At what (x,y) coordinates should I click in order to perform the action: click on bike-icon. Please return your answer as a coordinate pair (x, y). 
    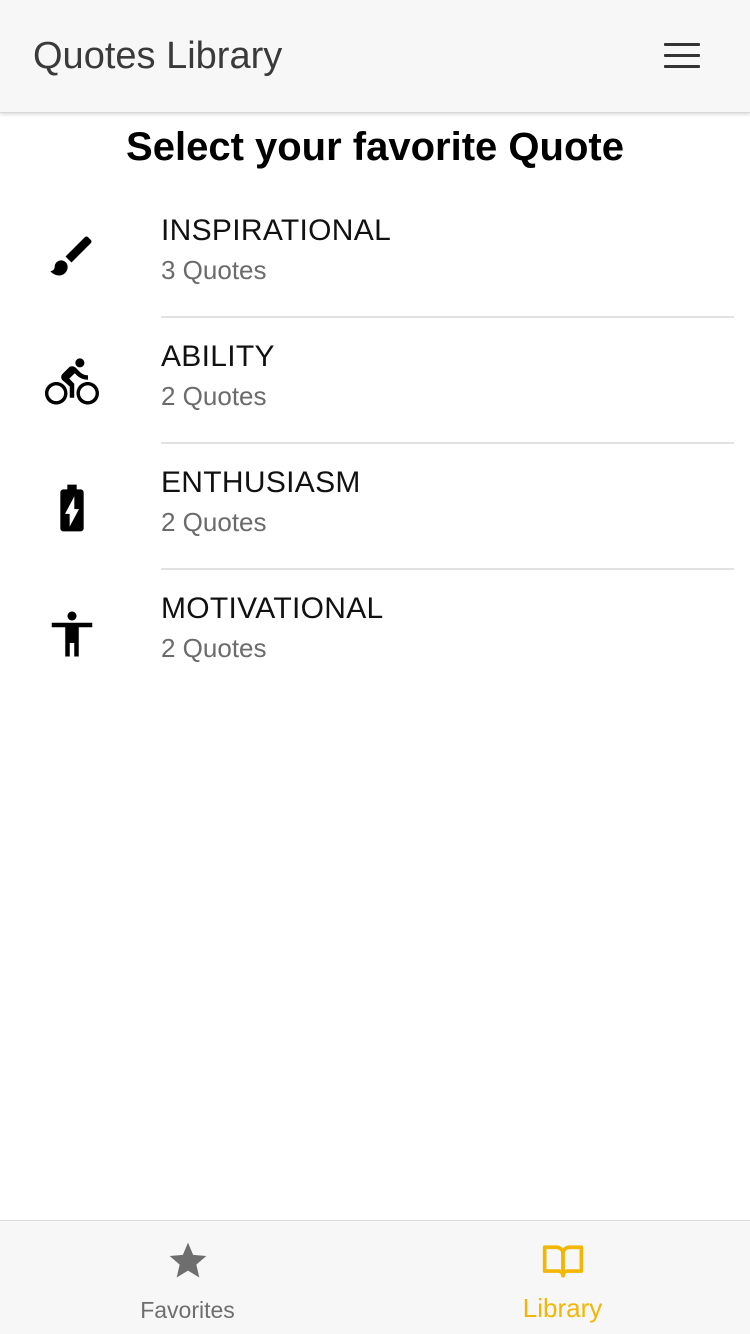
    Looking at the image, I should click on (72, 382).